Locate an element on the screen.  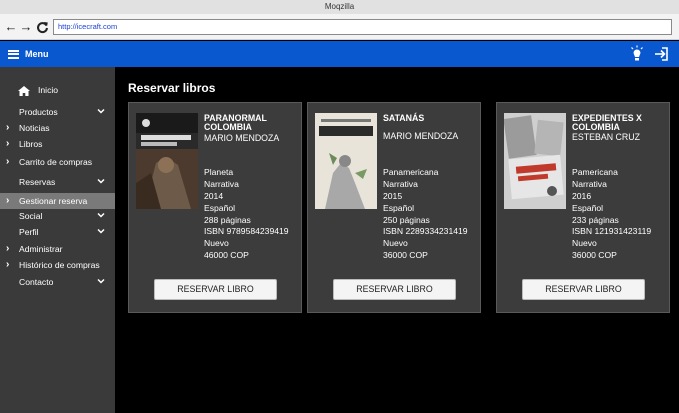
app-header: Menu is located at coordinates (339, 54).